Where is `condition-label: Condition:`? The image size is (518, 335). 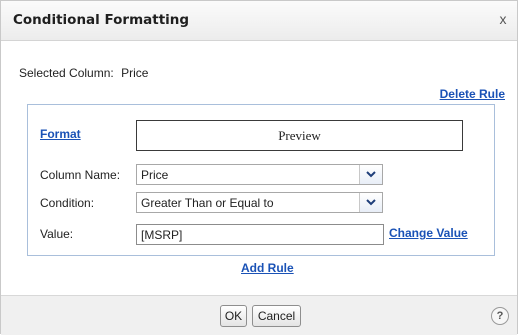
condition-label: Condition: is located at coordinates (67, 203).